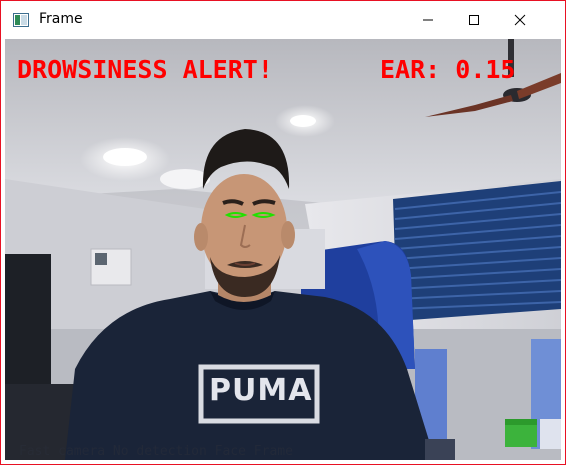  What do you see at coordinates (145, 69) in the screenshot?
I see `drowsiness-alert-text: DROWSINESS ALERT!` at bounding box center [145, 69].